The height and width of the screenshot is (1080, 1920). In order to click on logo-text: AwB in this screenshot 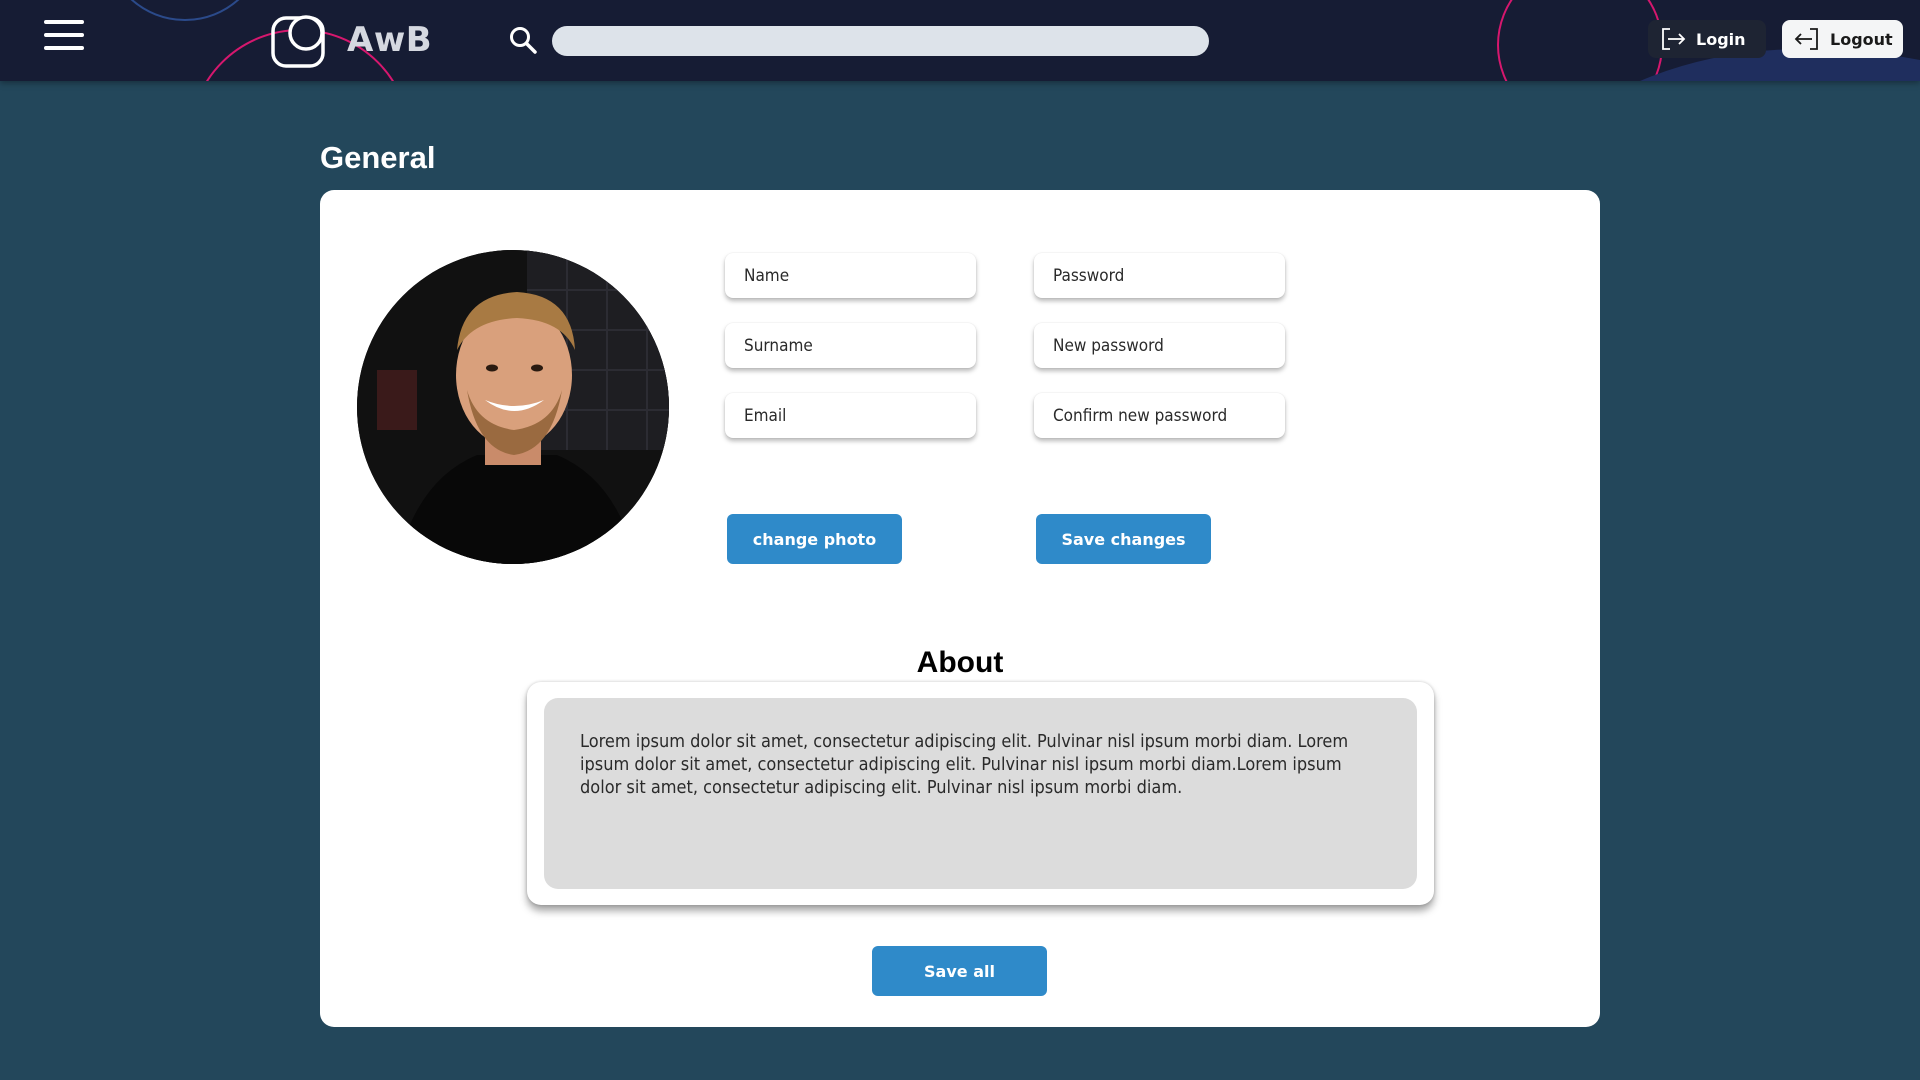, I will do `click(389, 40)`.